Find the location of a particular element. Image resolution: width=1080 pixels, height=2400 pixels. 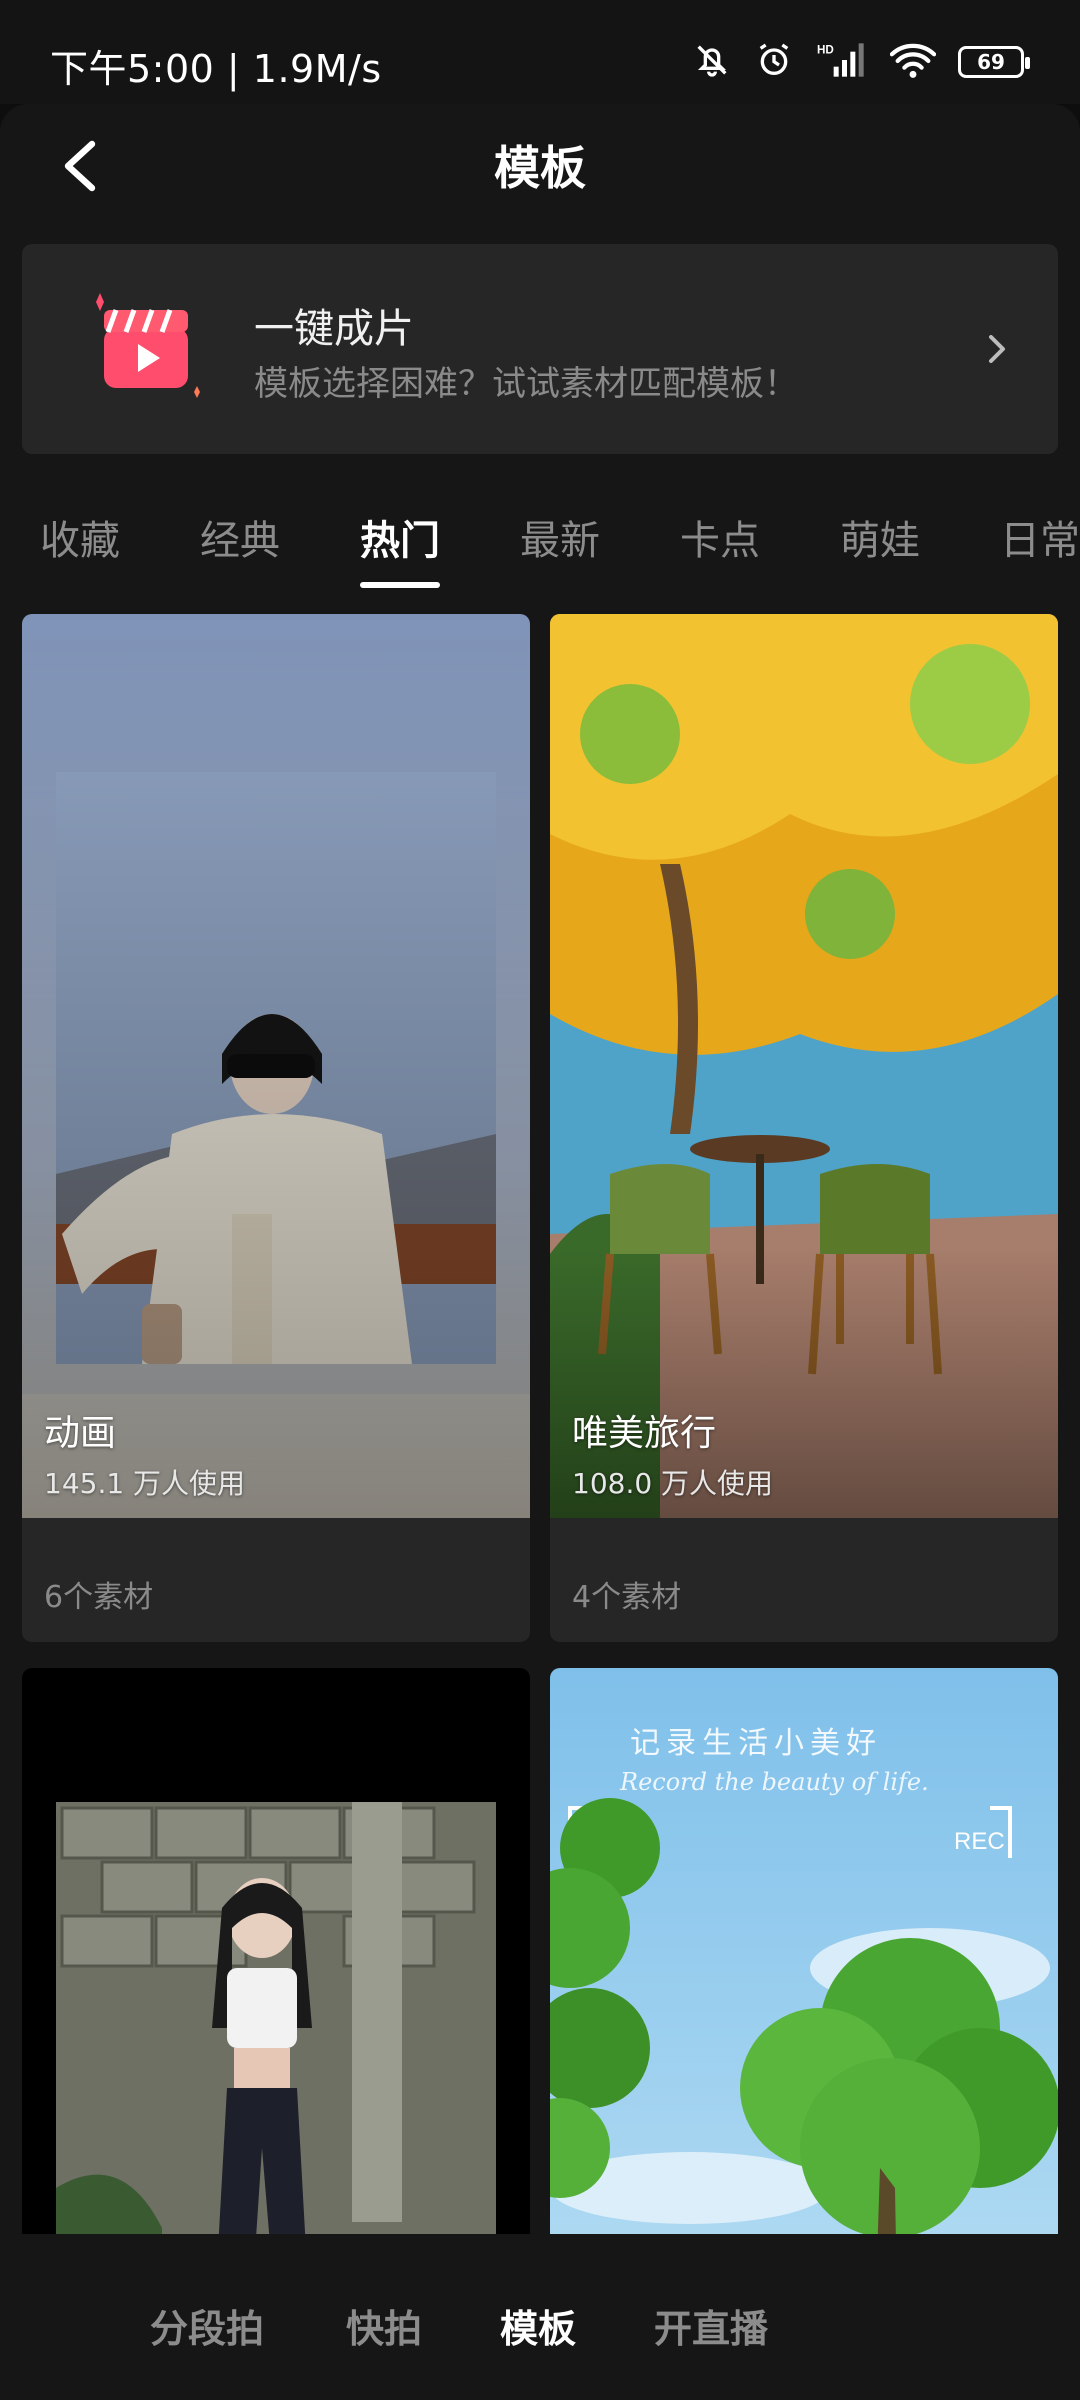

promo-title: 一键成片 is located at coordinates (334, 329).